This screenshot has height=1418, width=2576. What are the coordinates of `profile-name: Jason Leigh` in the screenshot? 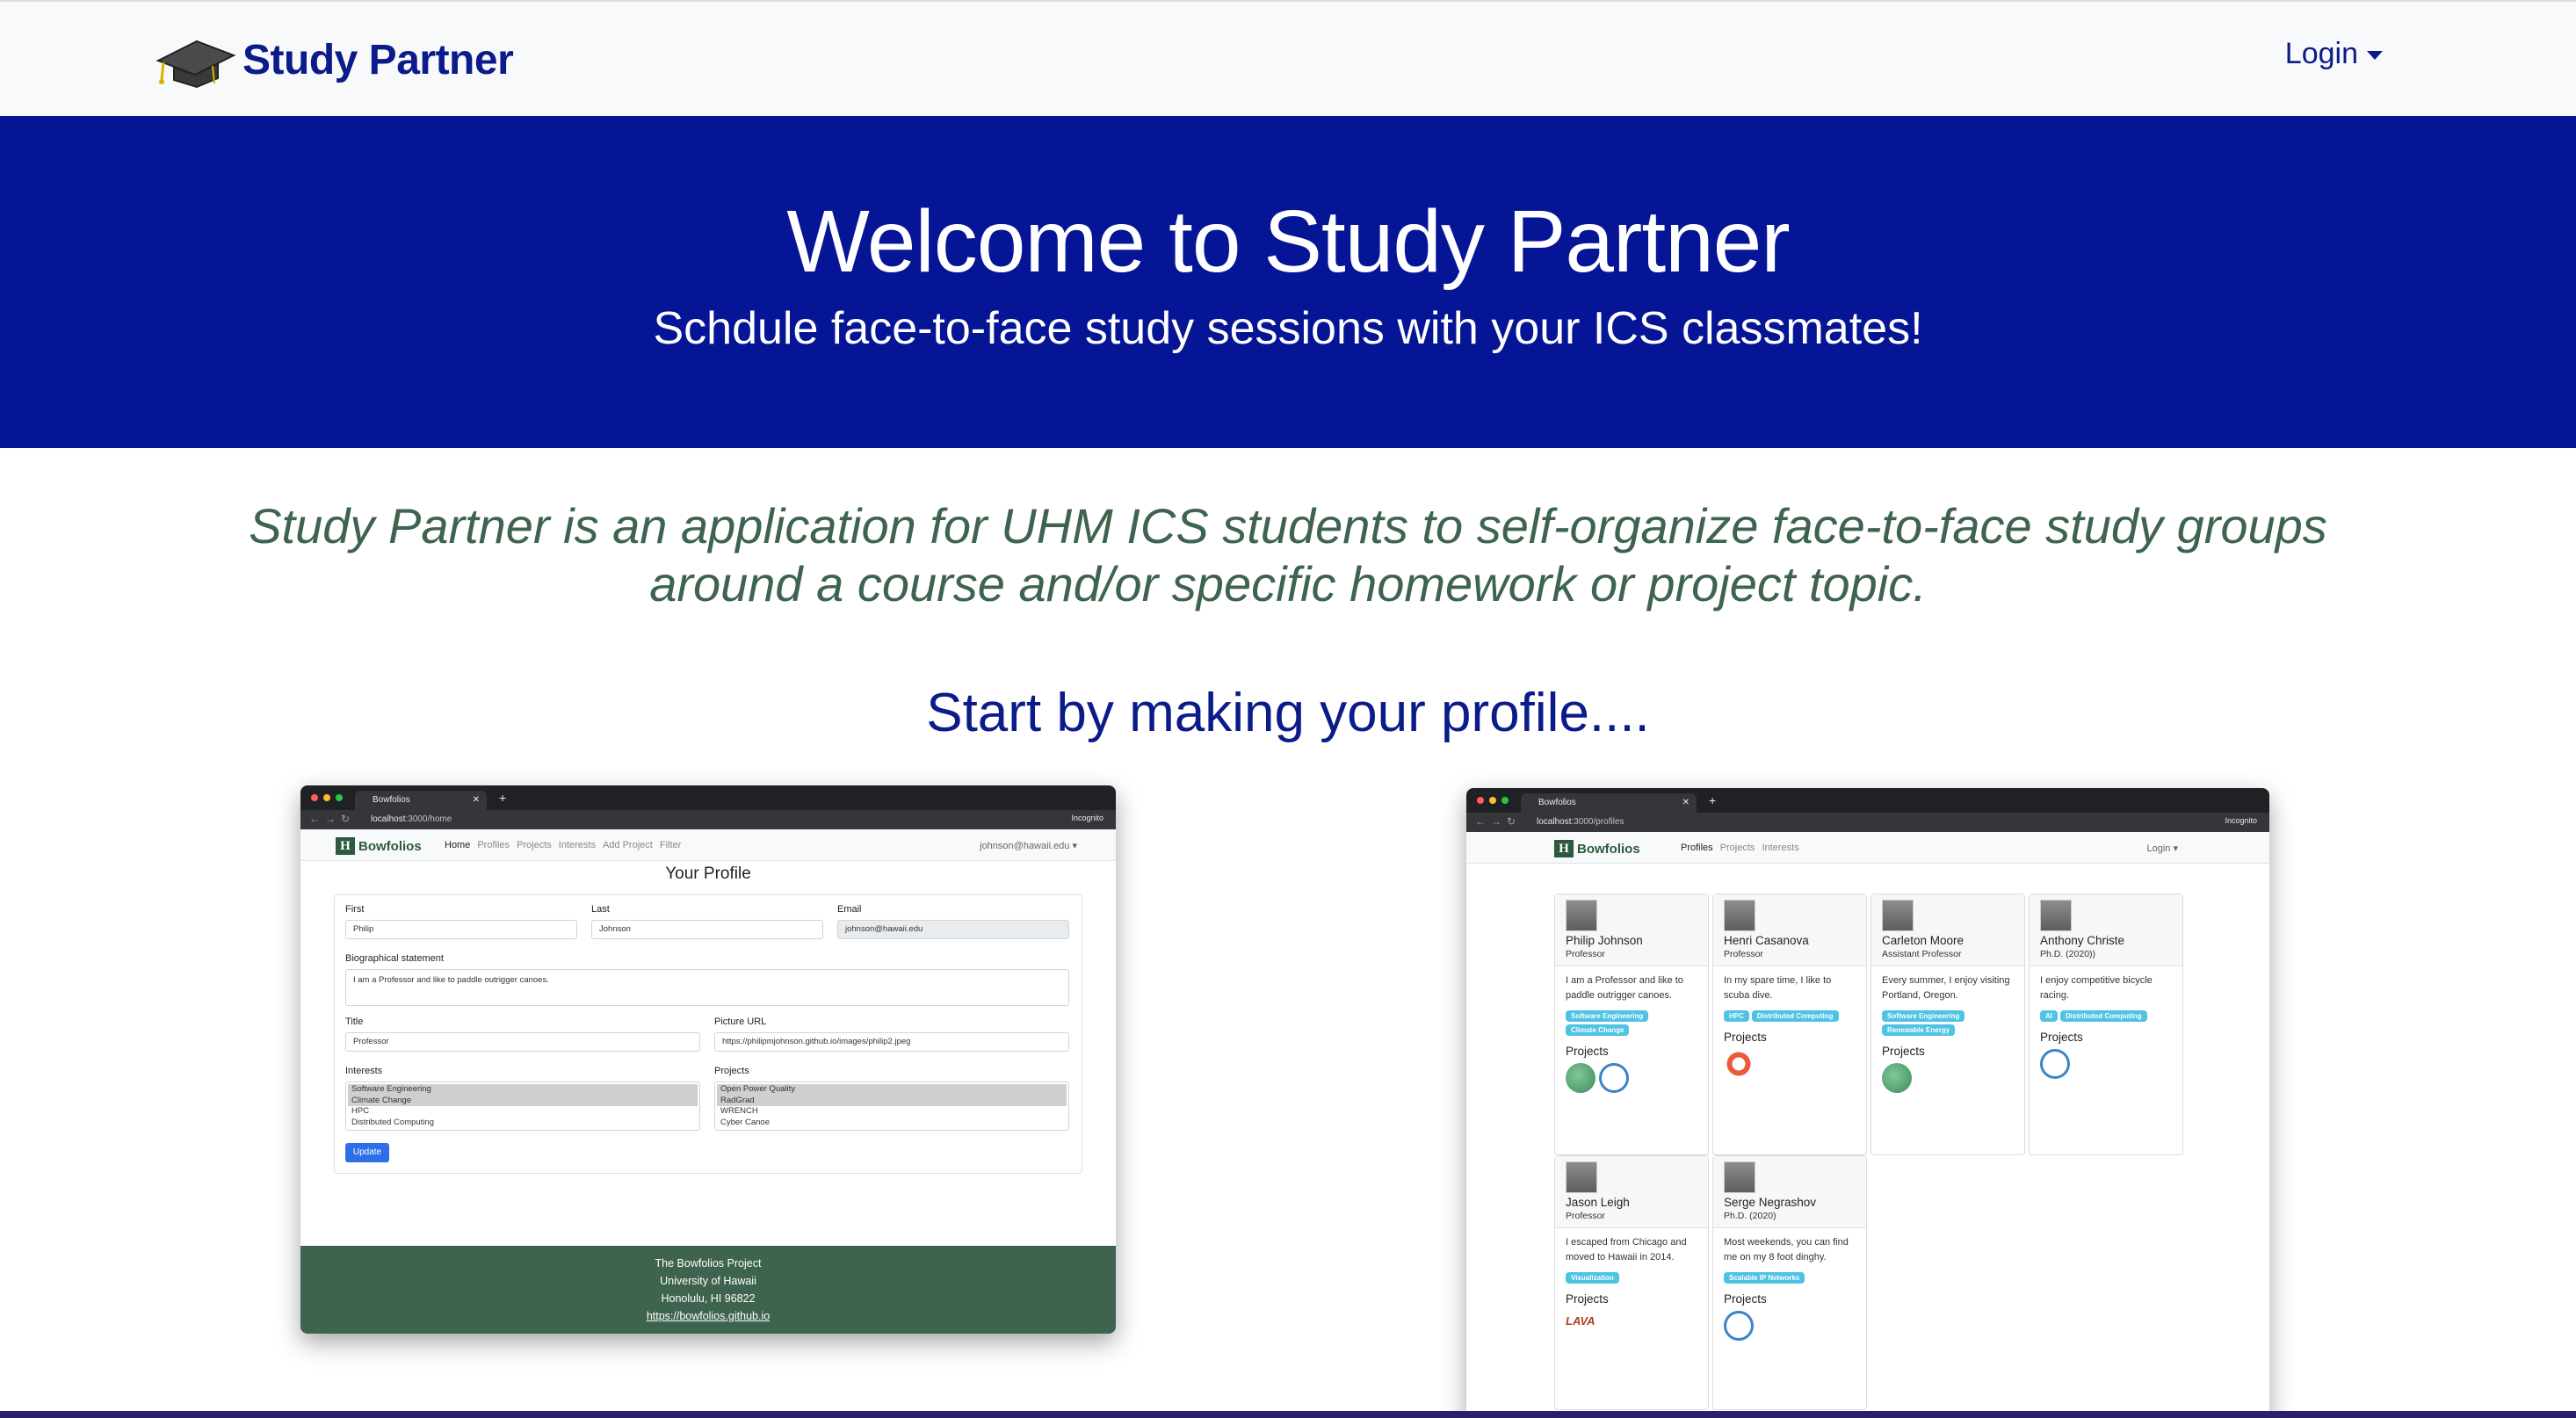 It's located at (1598, 1202).